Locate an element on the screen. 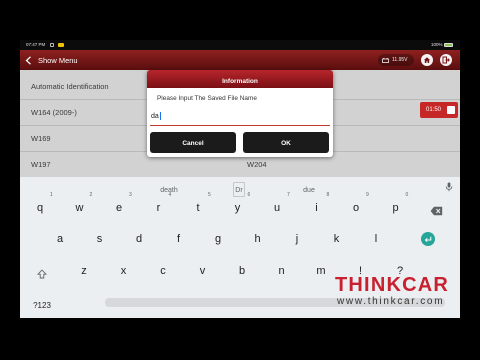 The image size is (480, 360). suggestion-item: death is located at coordinates (169, 186).